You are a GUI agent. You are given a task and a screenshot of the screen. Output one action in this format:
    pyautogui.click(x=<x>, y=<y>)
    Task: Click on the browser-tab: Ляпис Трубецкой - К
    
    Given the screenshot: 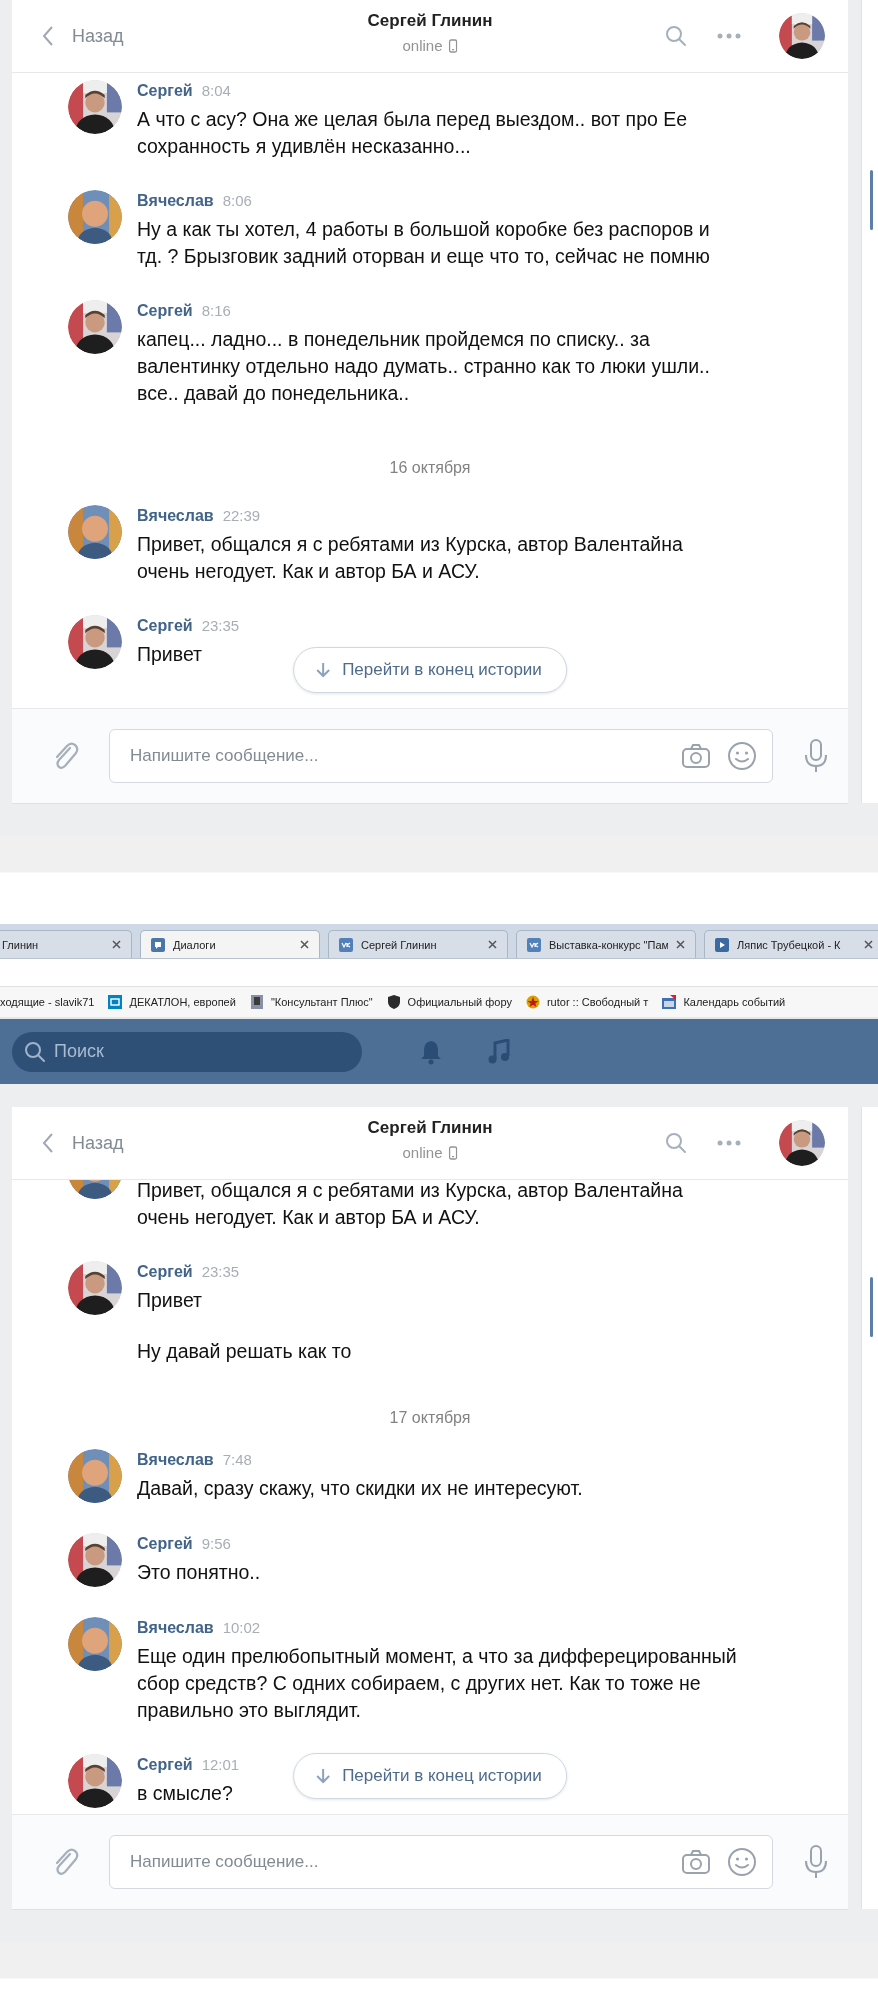 What is the action you would take?
    pyautogui.click(x=791, y=944)
    